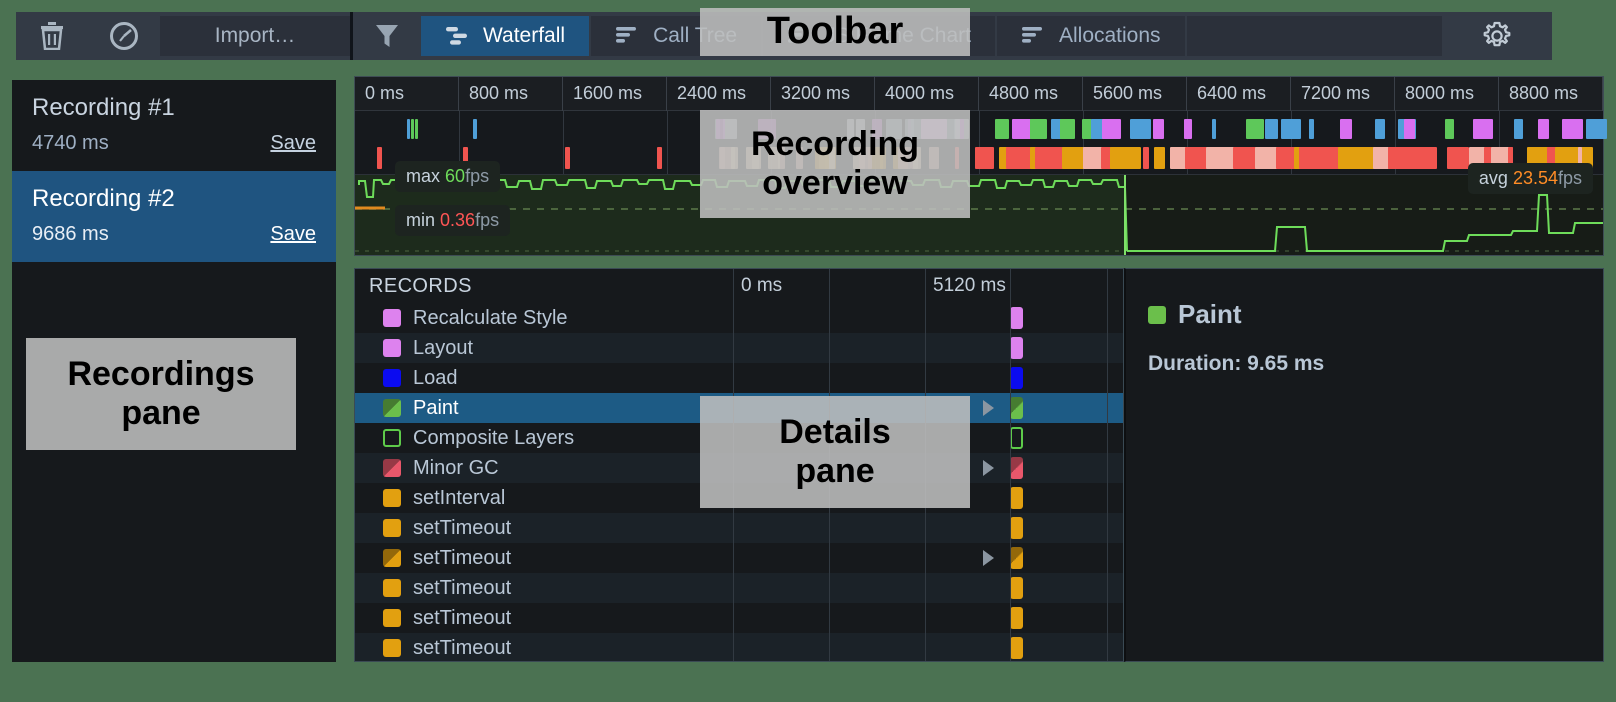 Image resolution: width=1616 pixels, height=702 pixels. Describe the element at coordinates (456, 36) in the screenshot. I see `waterfall-icon` at that location.